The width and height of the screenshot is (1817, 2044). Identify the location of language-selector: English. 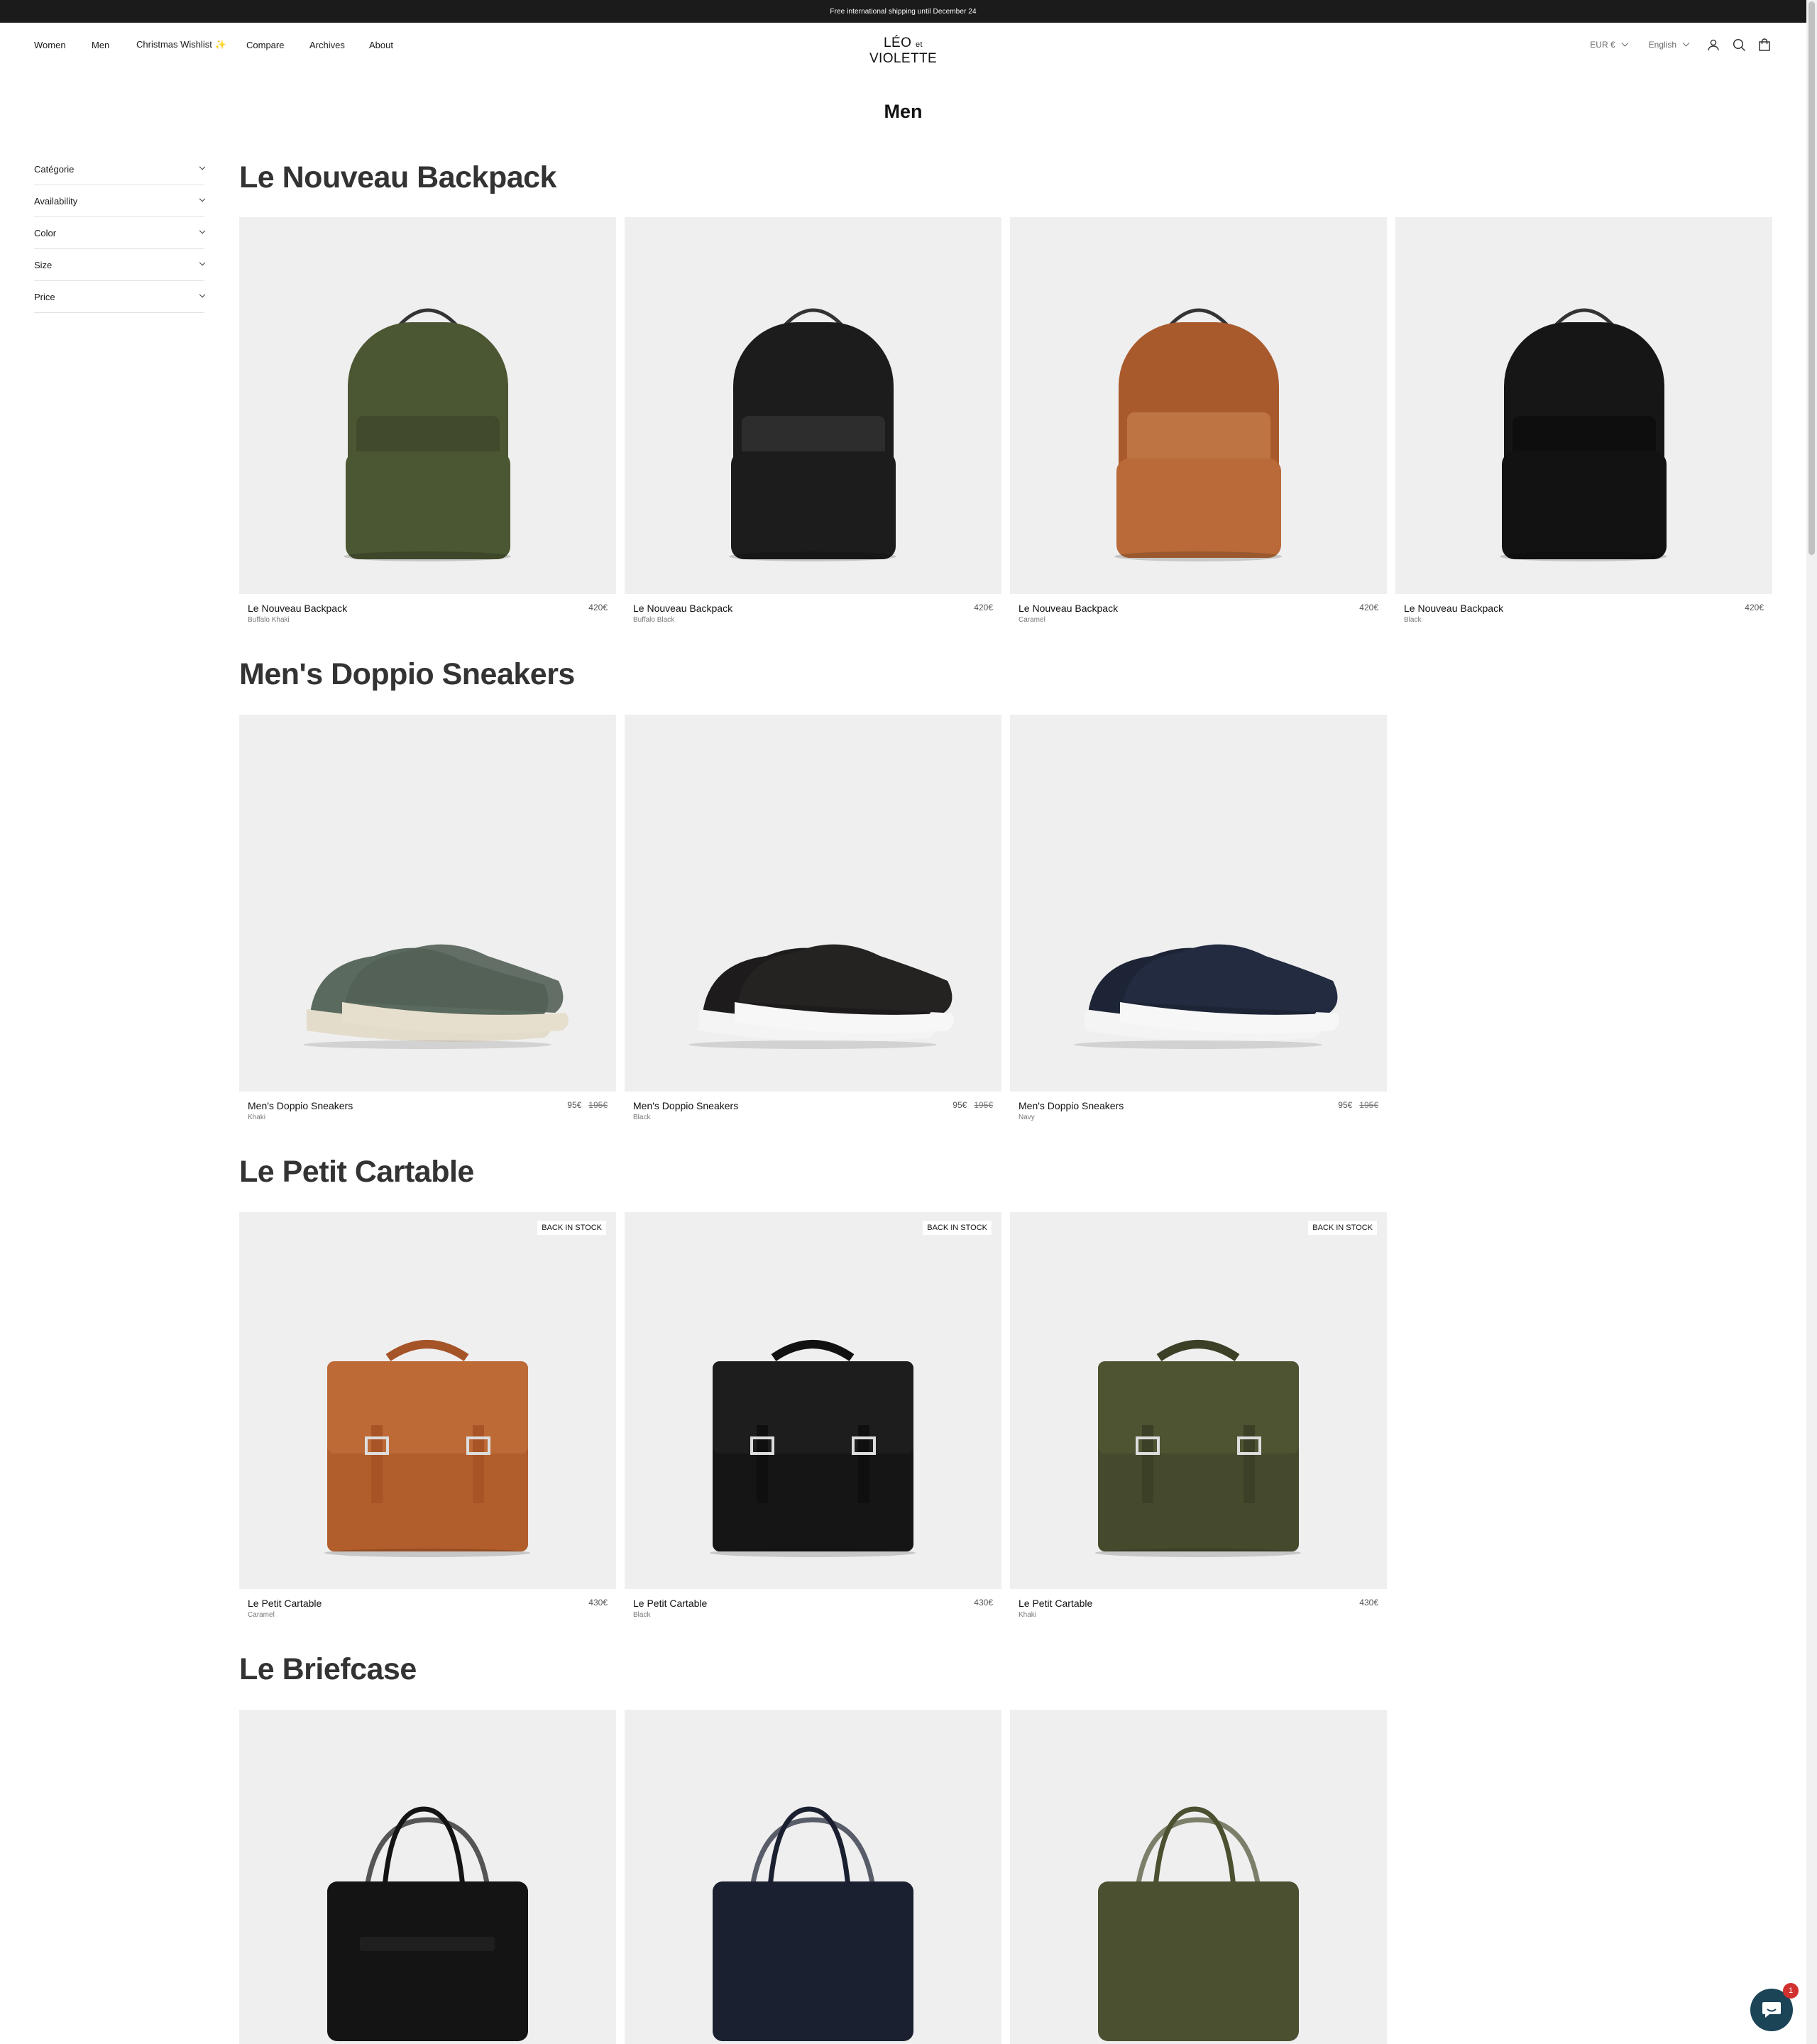
(1669, 44).